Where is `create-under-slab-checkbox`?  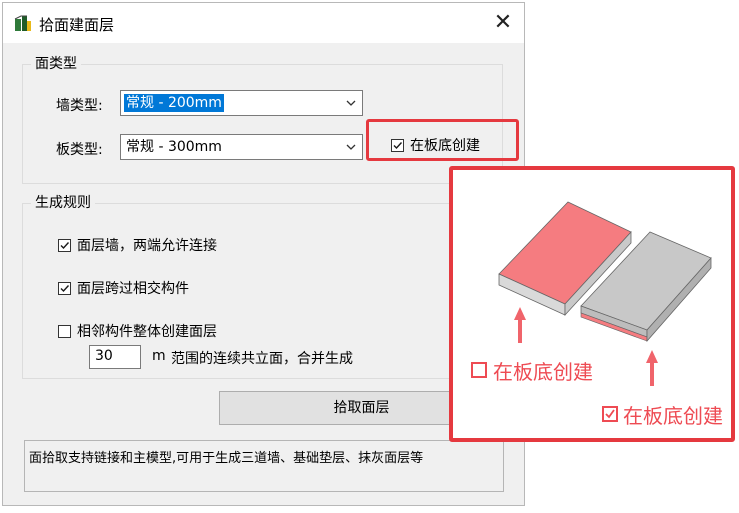
create-under-slab-checkbox is located at coordinates (397, 145).